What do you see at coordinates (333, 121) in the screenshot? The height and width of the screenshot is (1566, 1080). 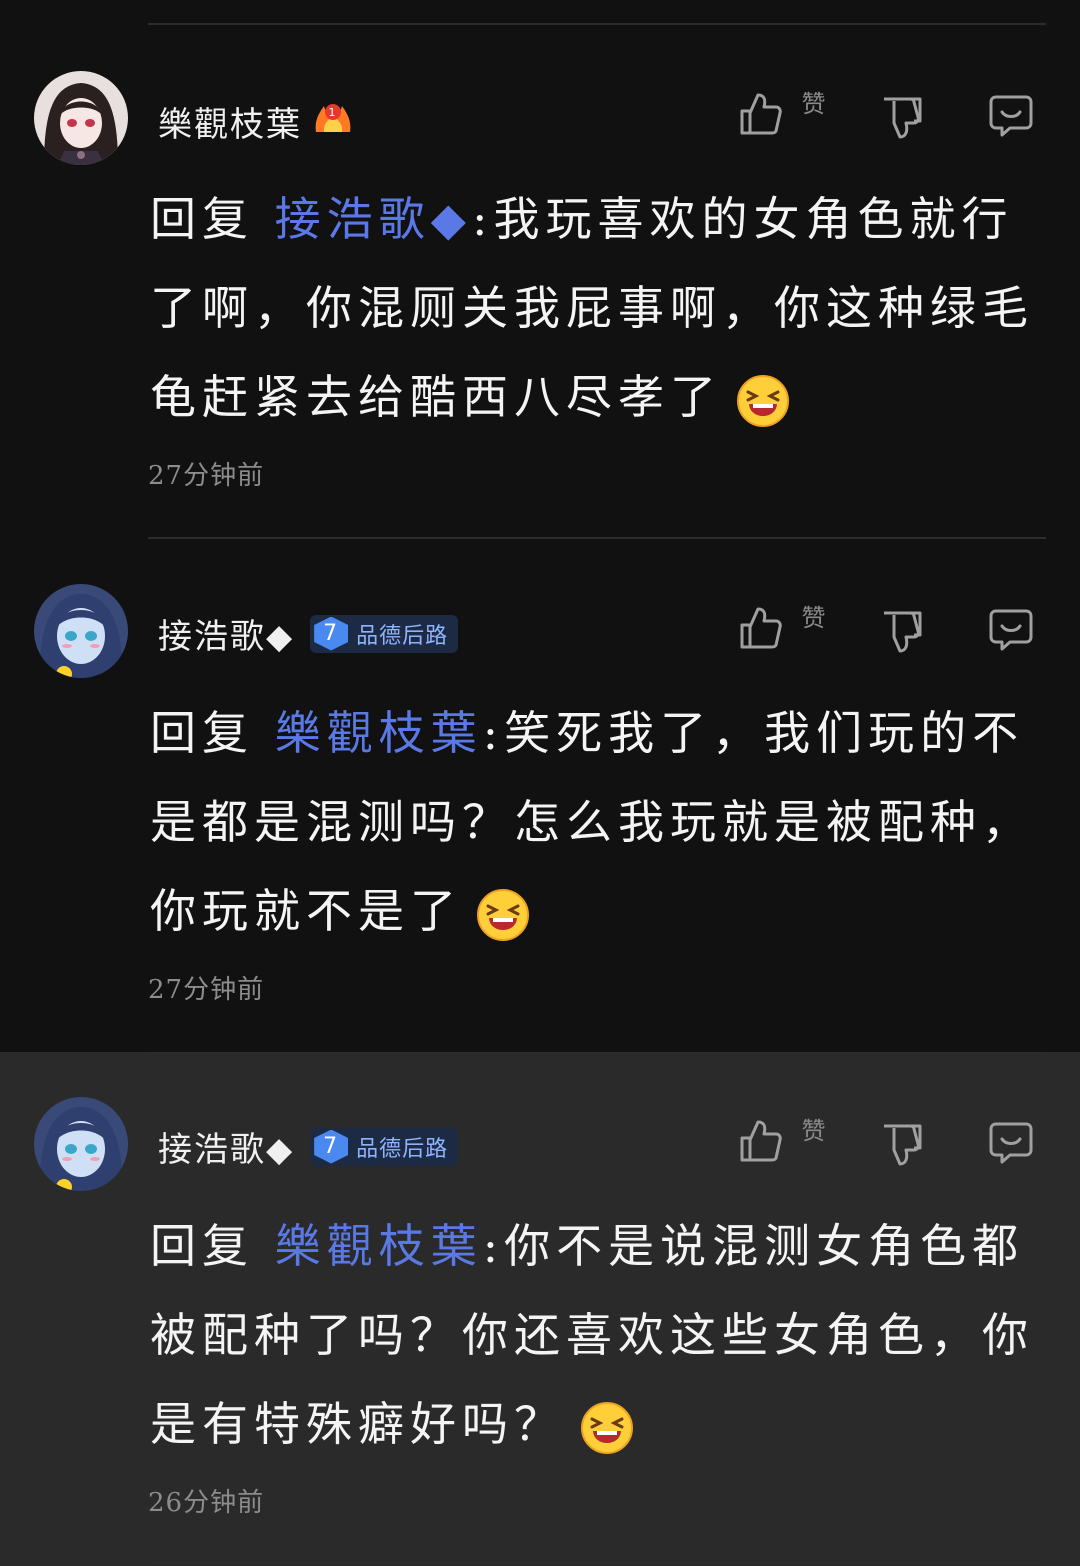 I see `flame-badge-icon: 1` at bounding box center [333, 121].